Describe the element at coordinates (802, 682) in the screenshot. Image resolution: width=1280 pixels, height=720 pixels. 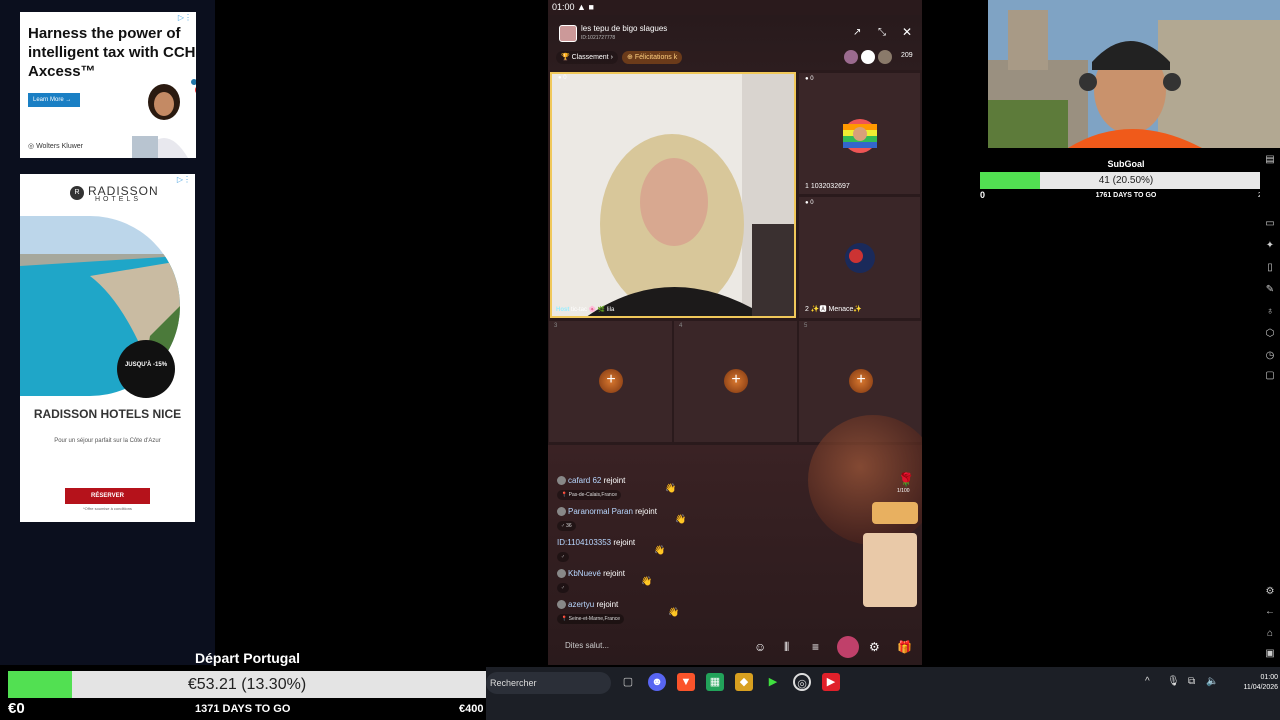
I see `obs-icon: ◎` at that location.